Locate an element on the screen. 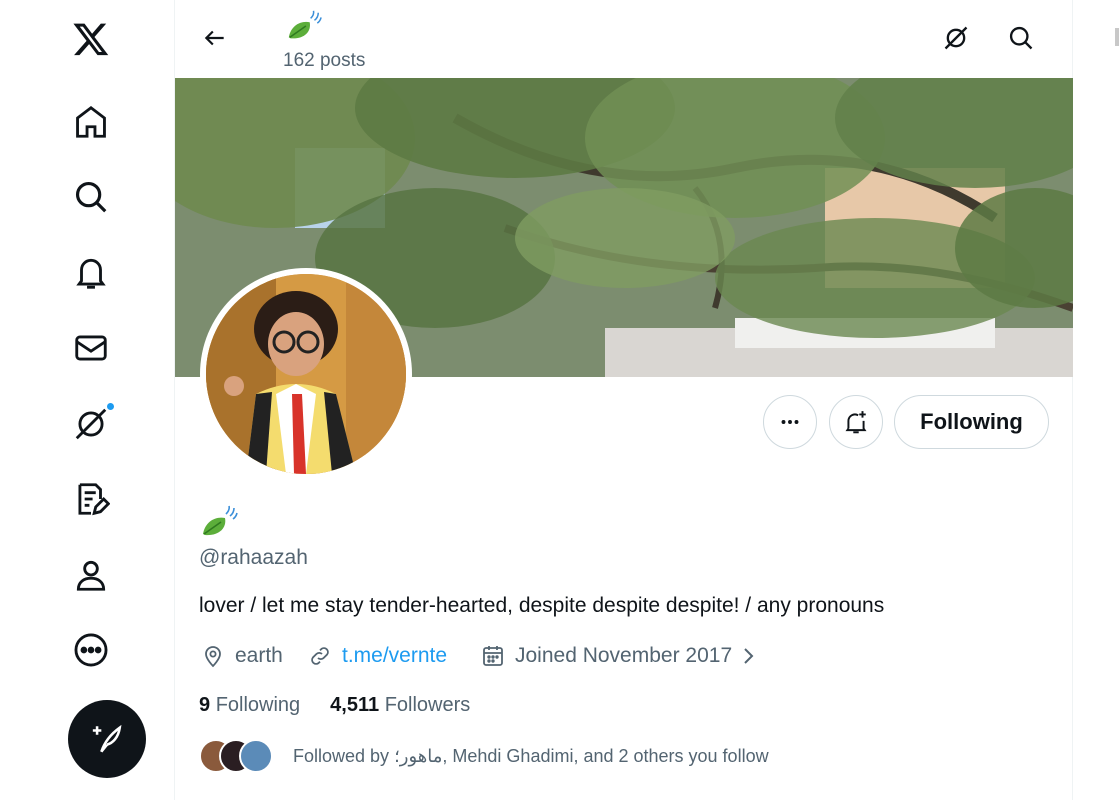 This screenshot has width=1119, height=800. avatar is located at coordinates (256, 756).